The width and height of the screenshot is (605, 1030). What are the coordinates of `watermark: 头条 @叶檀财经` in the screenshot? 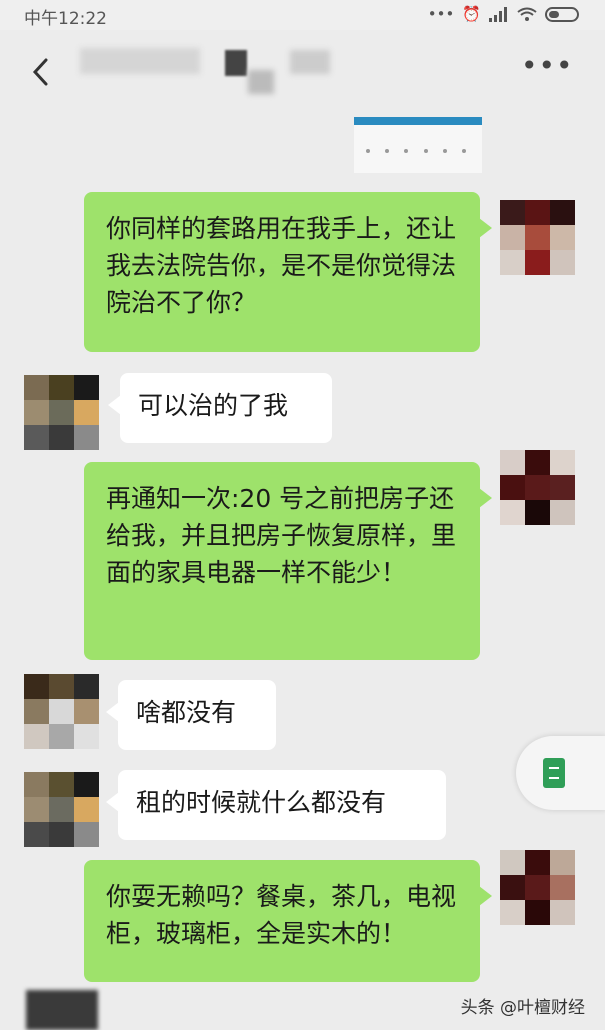 It's located at (522, 1008).